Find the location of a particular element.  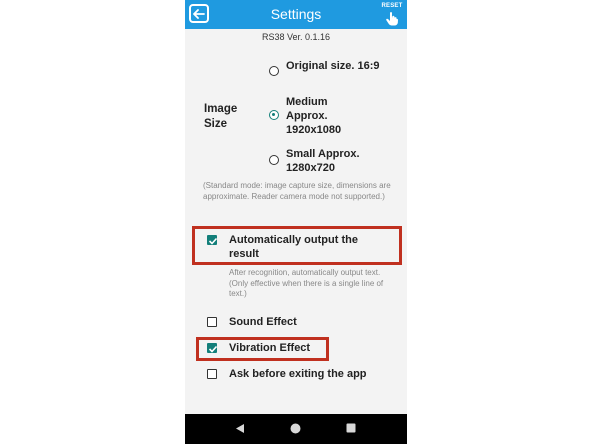

reset-button: RESET is located at coordinates (392, 15).